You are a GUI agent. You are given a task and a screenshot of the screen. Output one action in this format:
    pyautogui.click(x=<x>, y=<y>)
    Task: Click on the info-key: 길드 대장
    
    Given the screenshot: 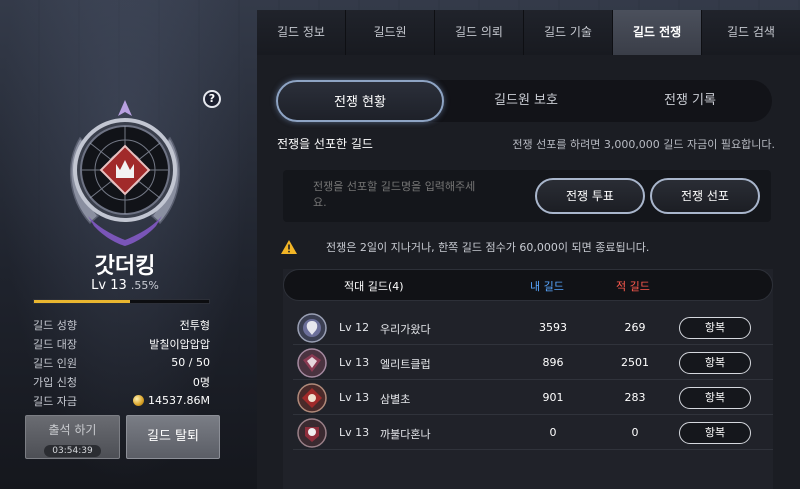 What is the action you would take?
    pyautogui.click(x=55, y=344)
    